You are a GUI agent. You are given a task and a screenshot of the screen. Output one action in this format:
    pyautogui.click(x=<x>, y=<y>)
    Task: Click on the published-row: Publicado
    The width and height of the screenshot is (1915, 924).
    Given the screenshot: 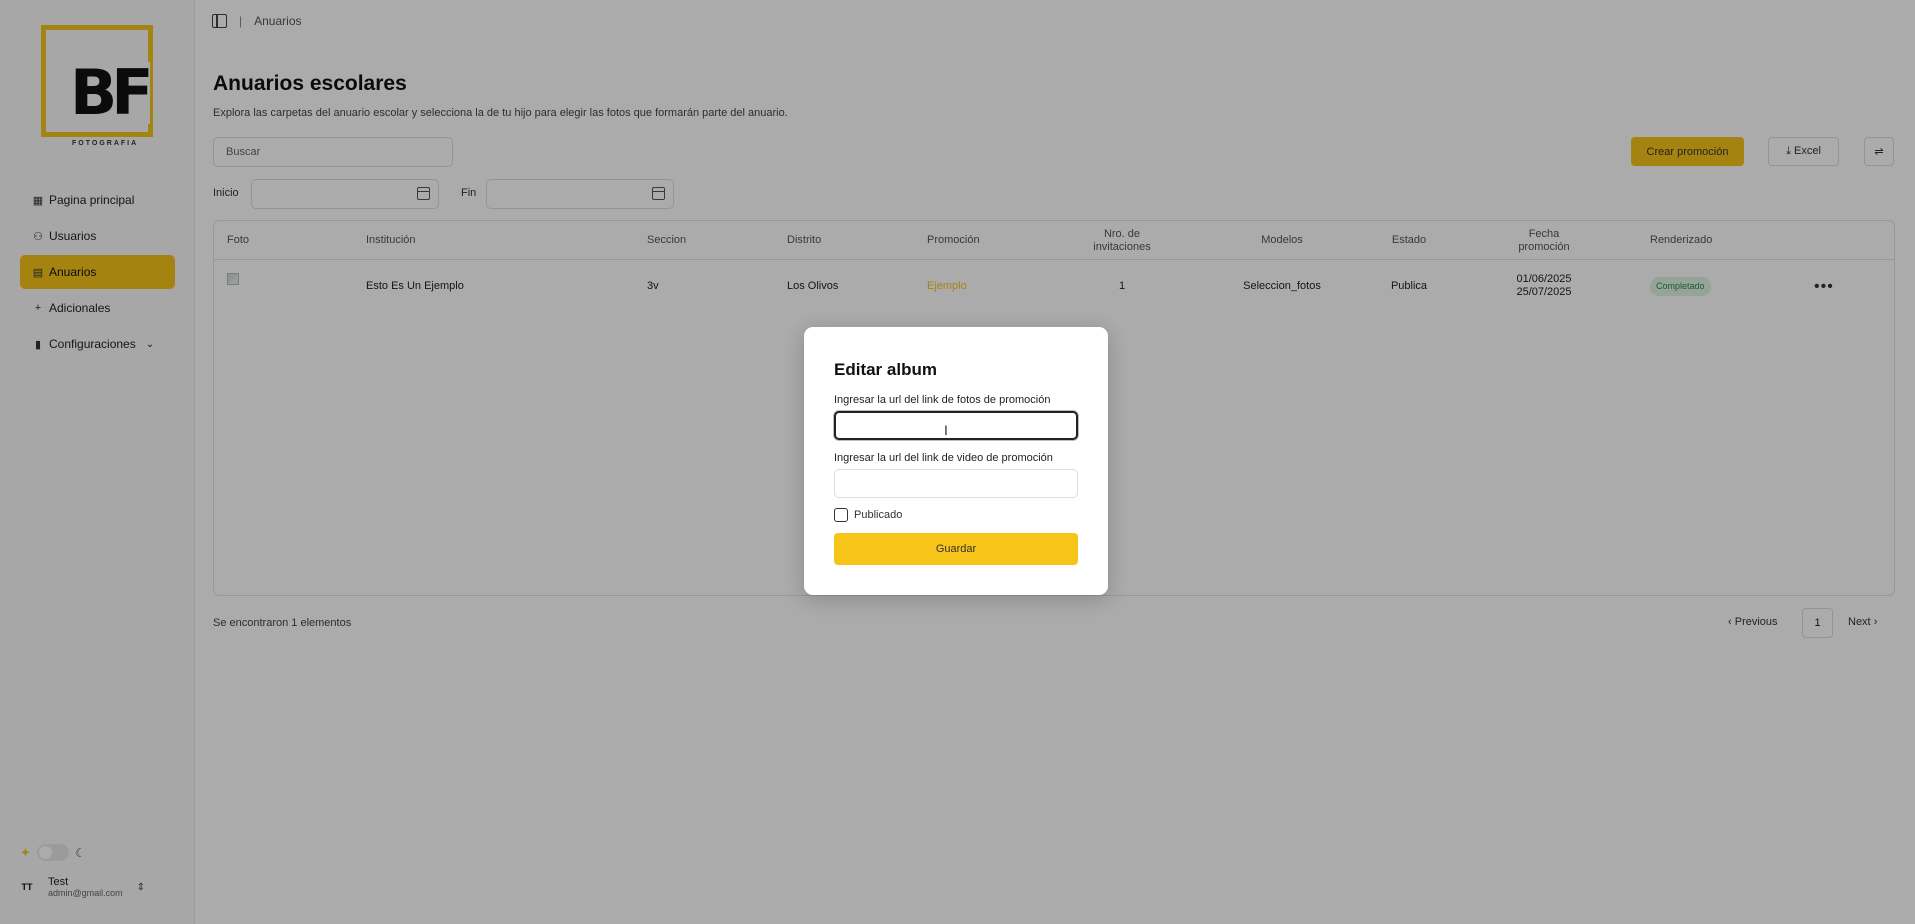 What is the action you would take?
    pyautogui.click(x=868, y=515)
    